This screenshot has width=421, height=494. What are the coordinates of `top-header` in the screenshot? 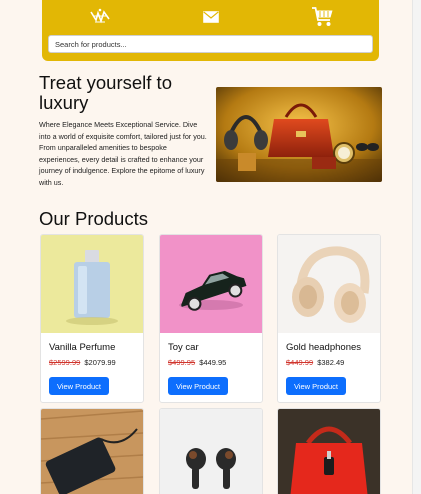 It's located at (210, 30).